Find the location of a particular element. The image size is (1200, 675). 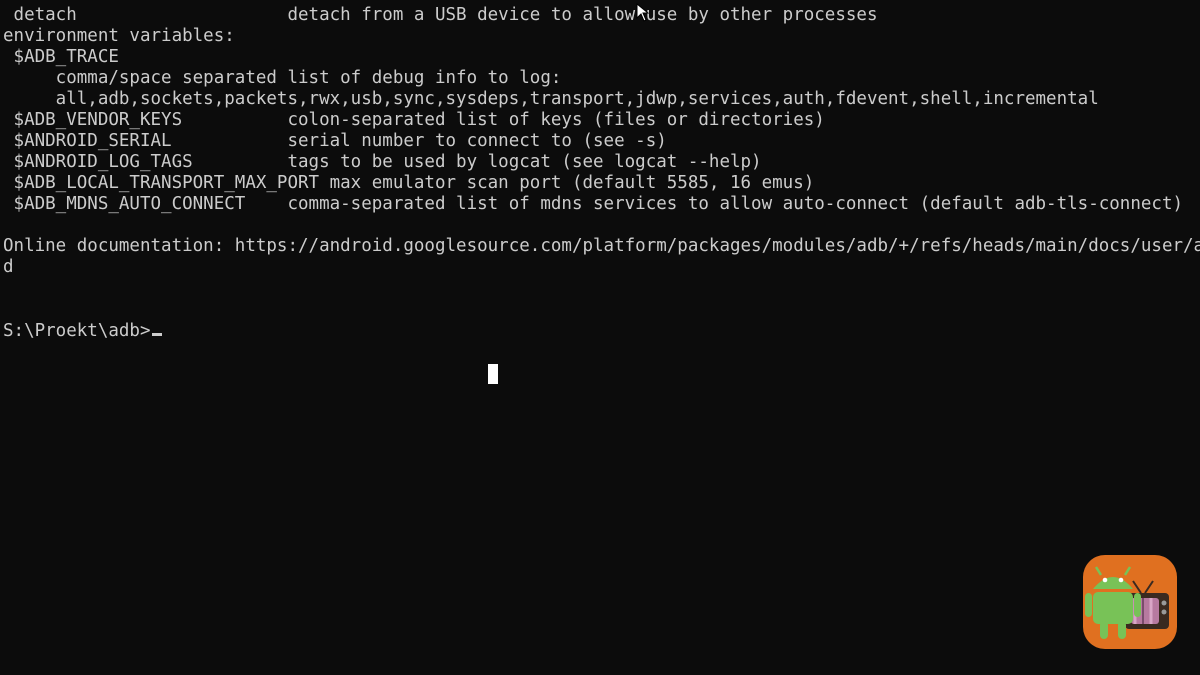

mouse-pointer-icon is located at coordinates (643, 12).